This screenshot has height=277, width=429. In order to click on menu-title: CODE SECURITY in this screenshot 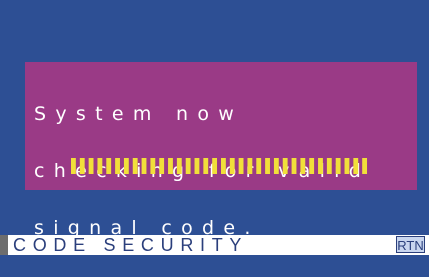, I will do `click(131, 245)`.